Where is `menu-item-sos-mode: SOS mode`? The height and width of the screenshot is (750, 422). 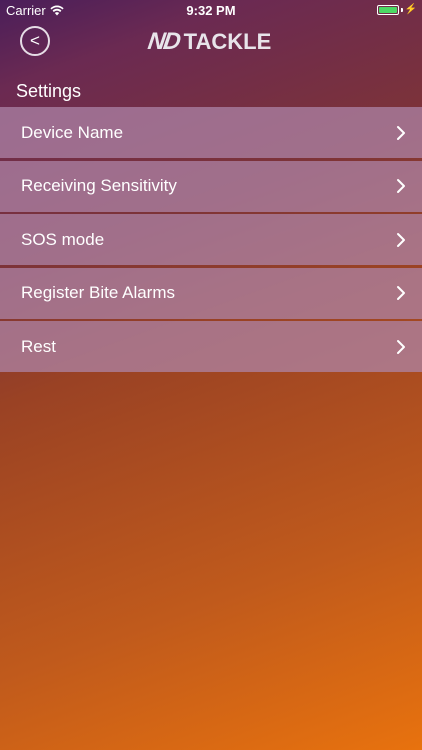 menu-item-sos-mode: SOS mode is located at coordinates (211, 239).